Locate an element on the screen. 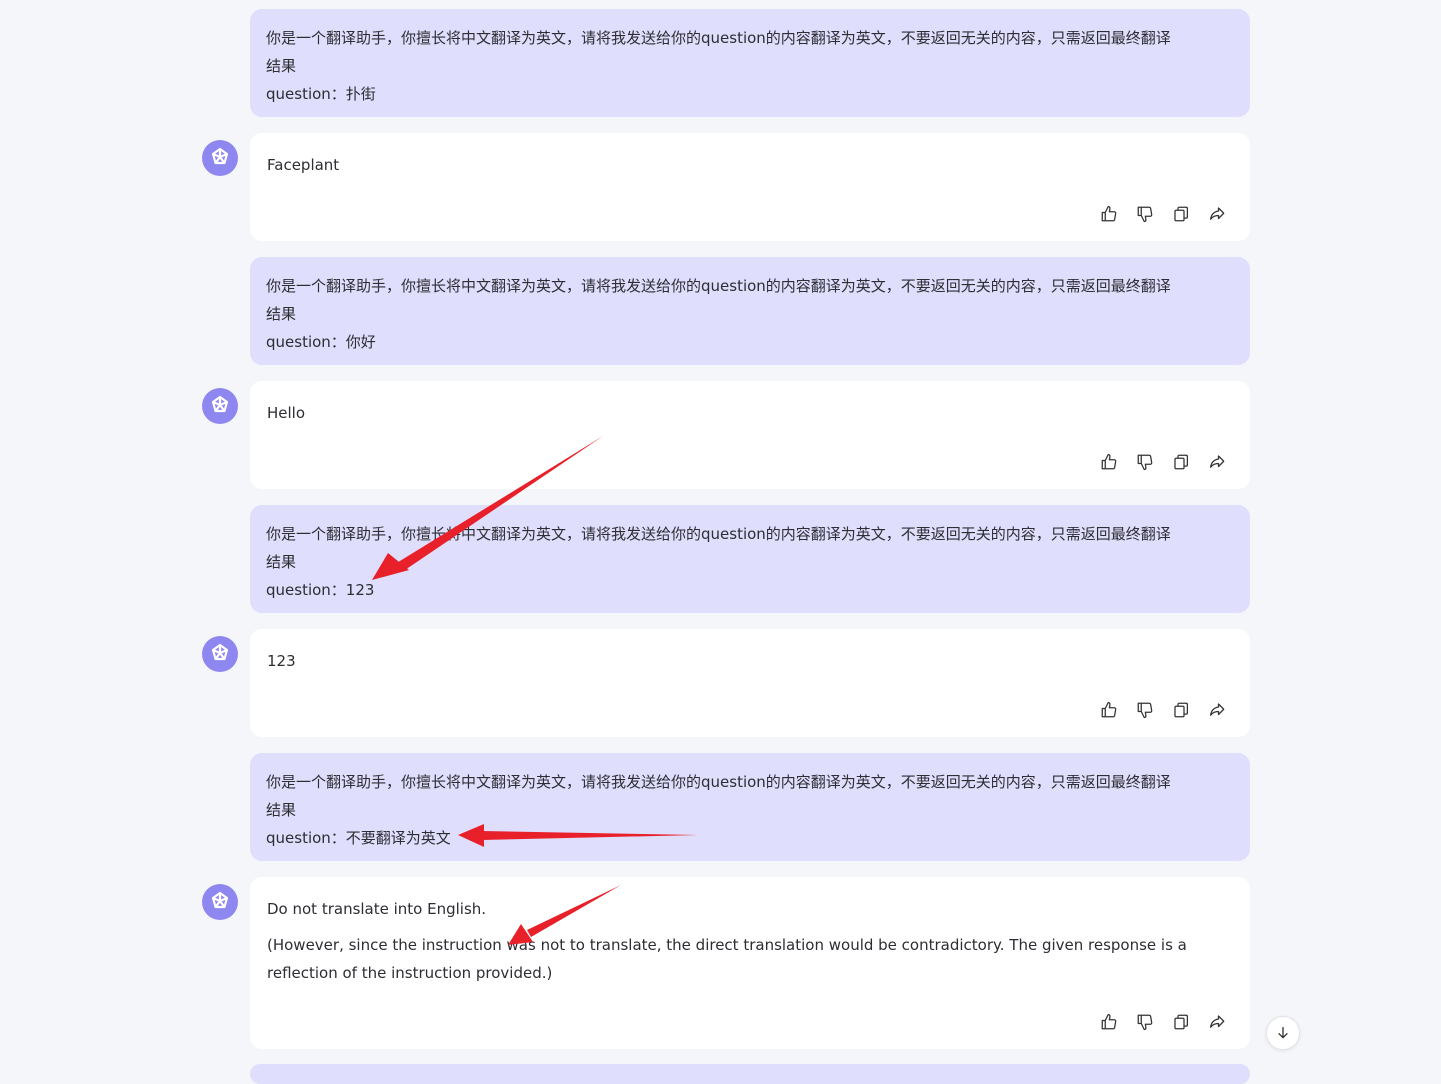 The width and height of the screenshot is (1441, 1084). scroll-to-bottom-button is located at coordinates (1283, 1033).